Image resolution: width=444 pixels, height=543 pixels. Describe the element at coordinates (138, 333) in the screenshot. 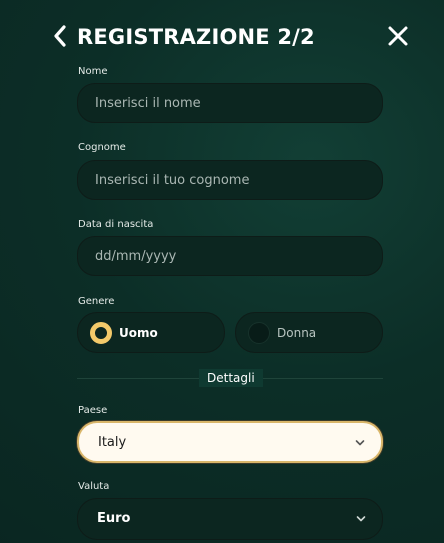

I see `gender-option-label: Uomo` at that location.